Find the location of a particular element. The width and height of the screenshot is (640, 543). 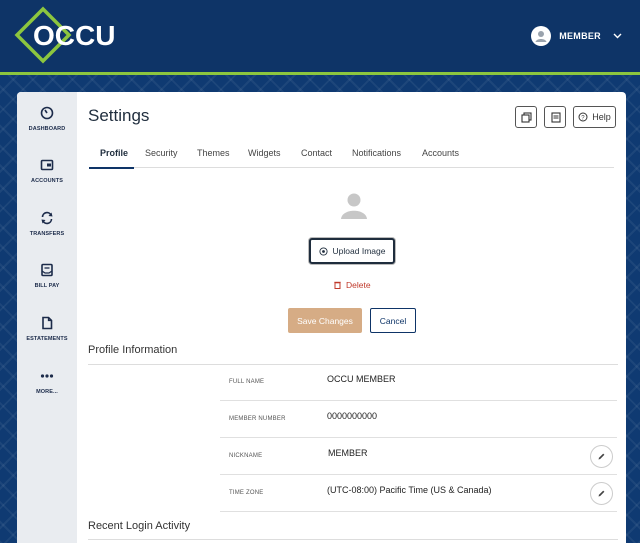

chevron-down-icon is located at coordinates (617, 36).